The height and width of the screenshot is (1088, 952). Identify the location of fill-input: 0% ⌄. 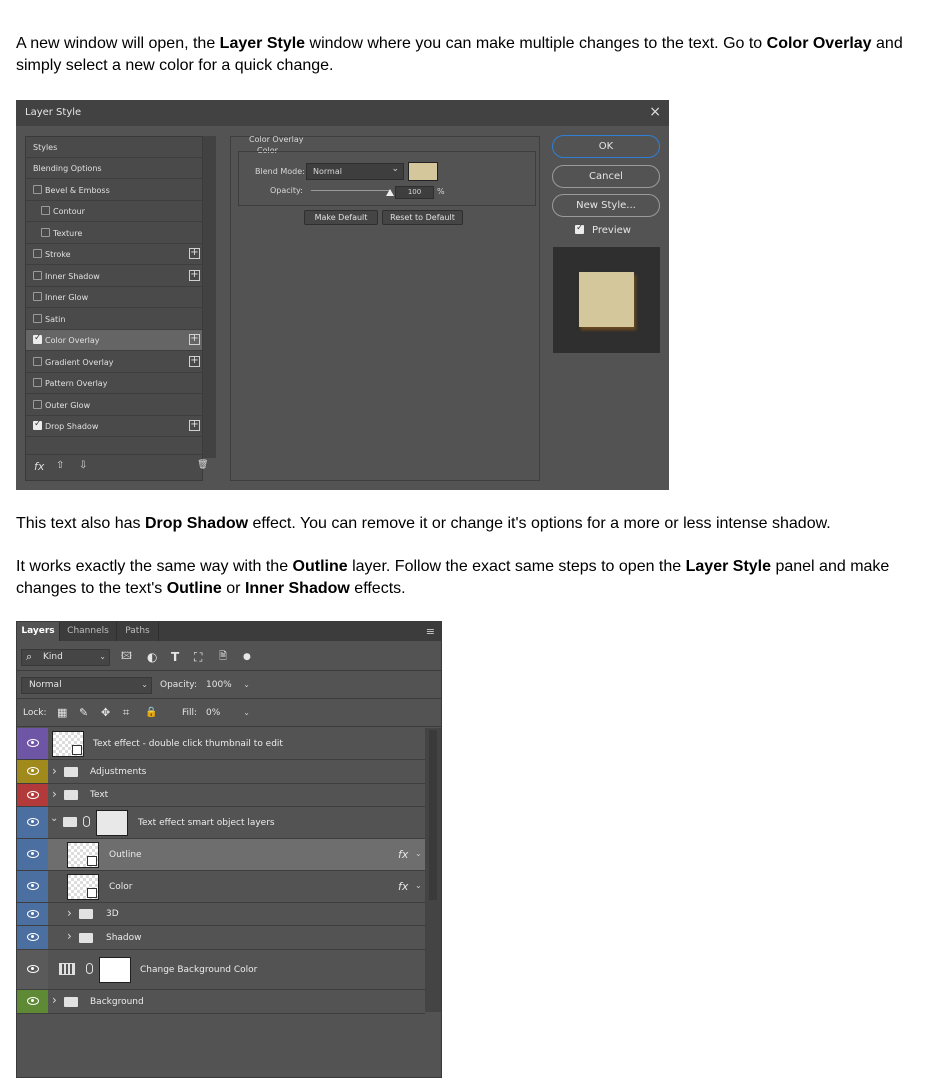
(228, 713).